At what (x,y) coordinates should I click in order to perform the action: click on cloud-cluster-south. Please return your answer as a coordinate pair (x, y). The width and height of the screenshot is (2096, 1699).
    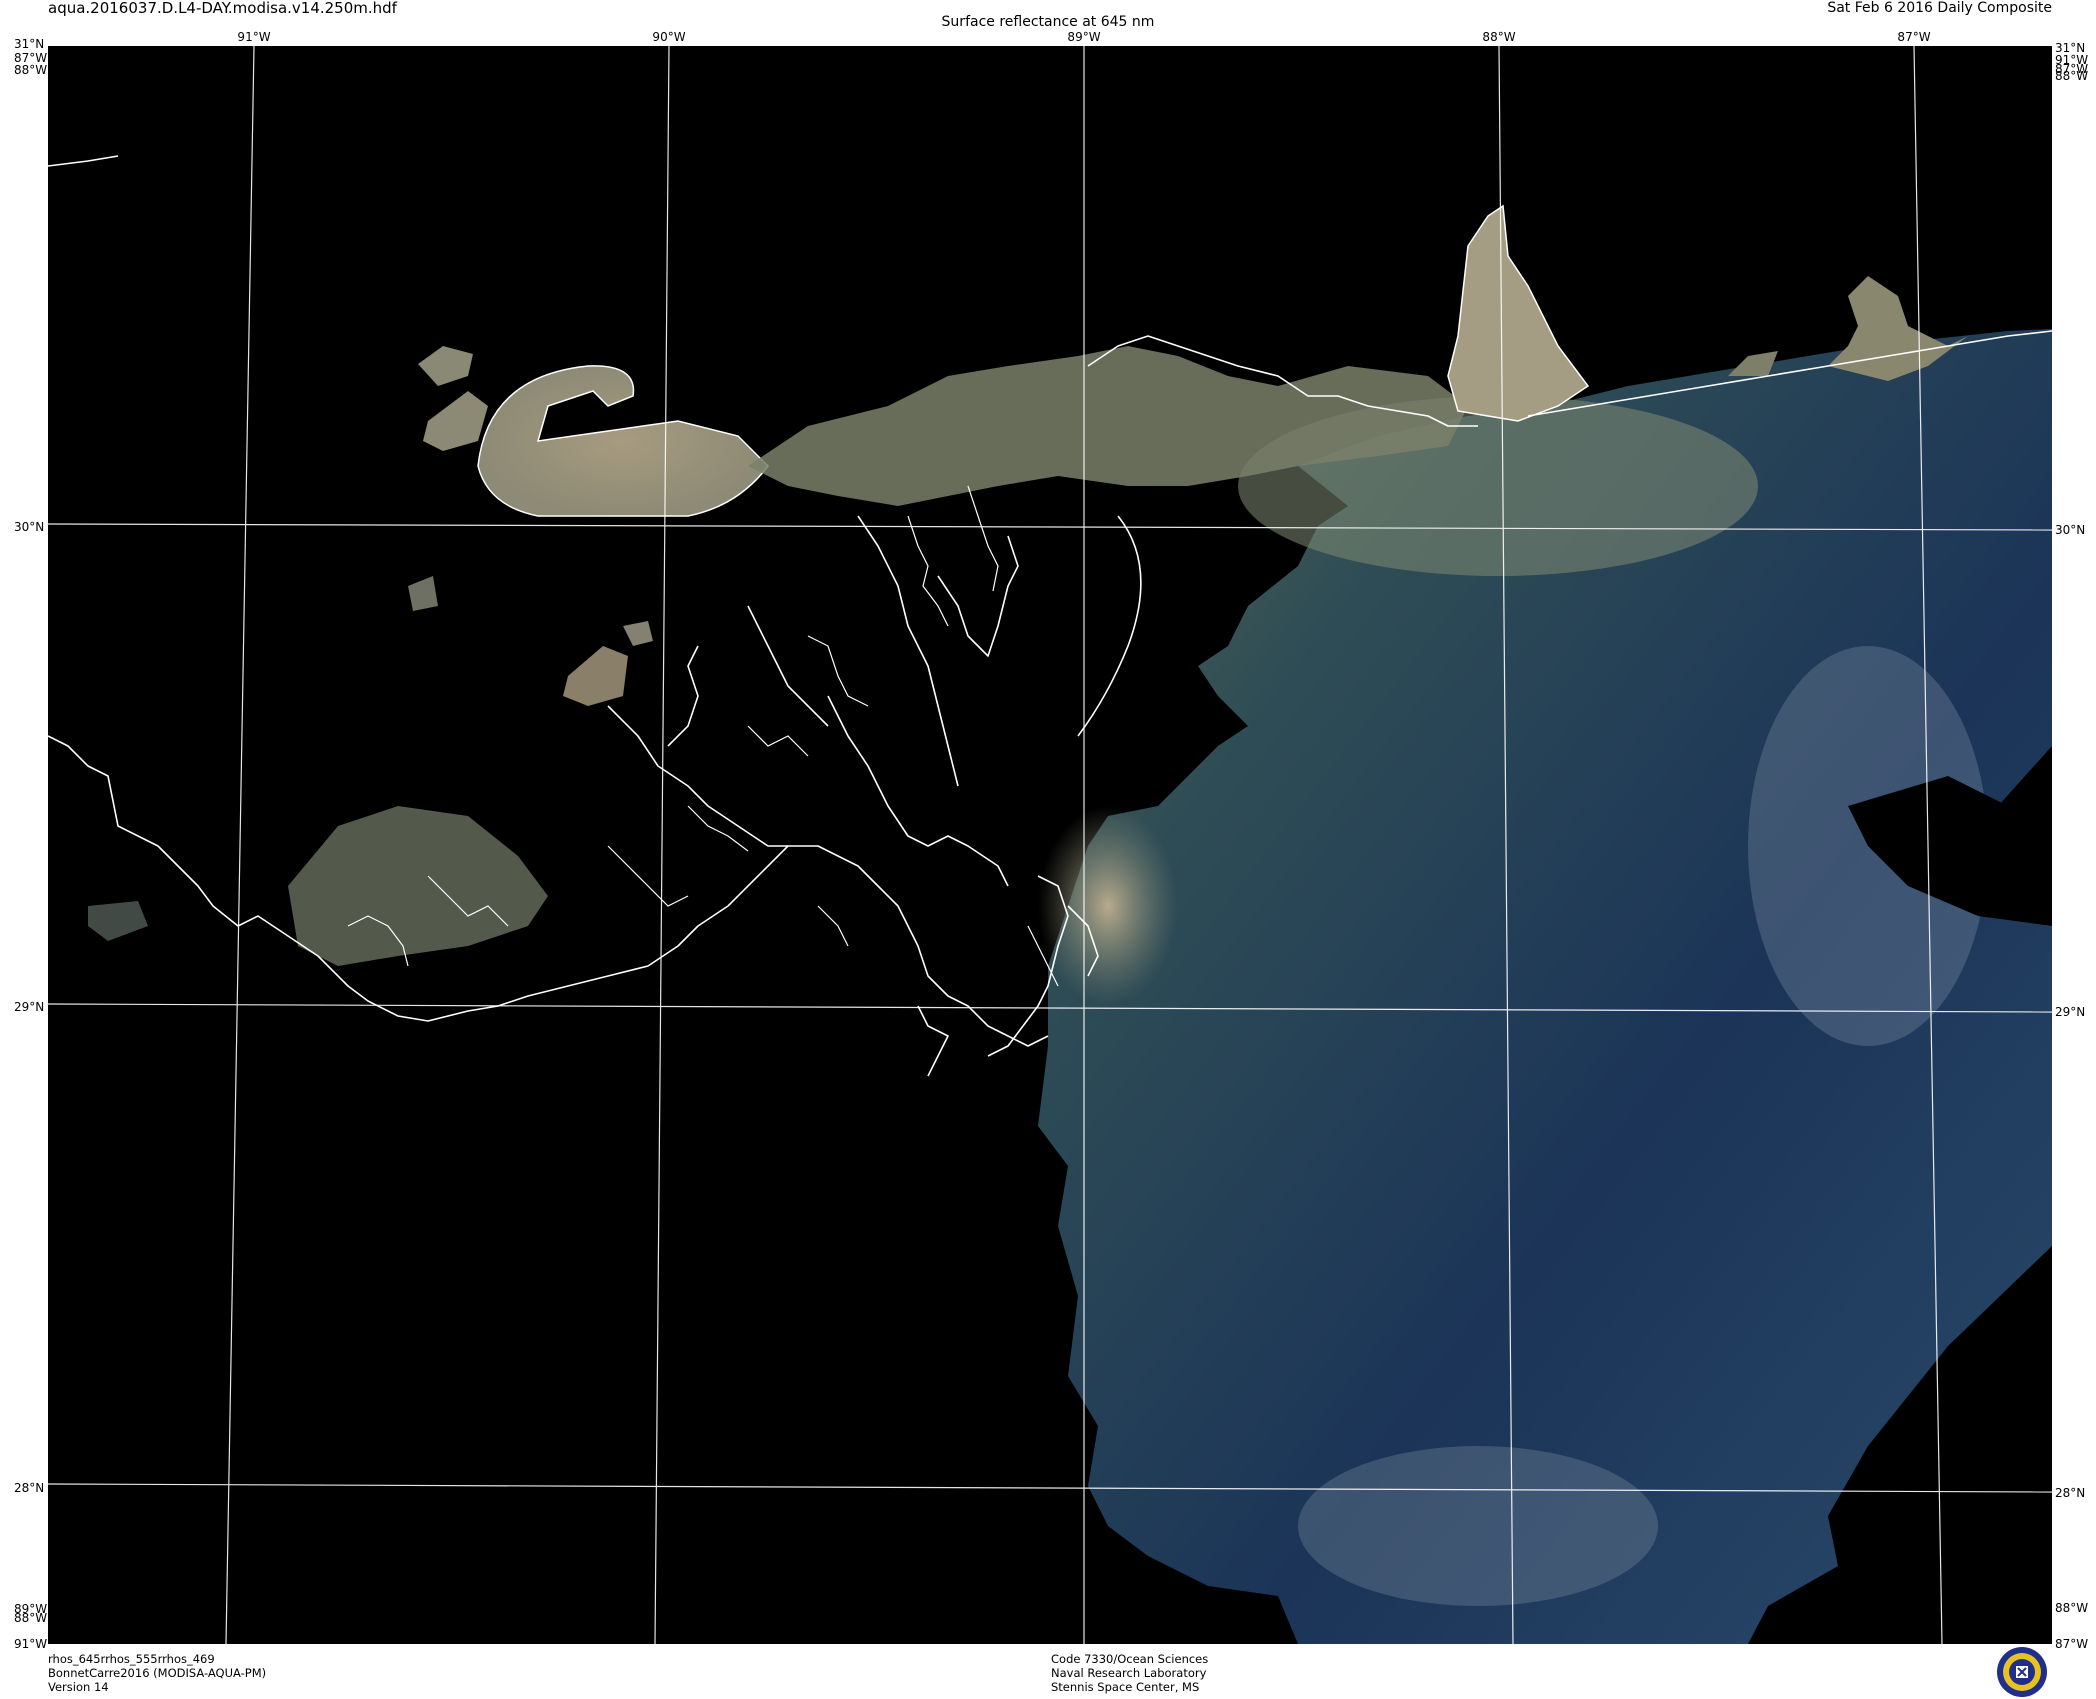
    Looking at the image, I should click on (1478, 1526).